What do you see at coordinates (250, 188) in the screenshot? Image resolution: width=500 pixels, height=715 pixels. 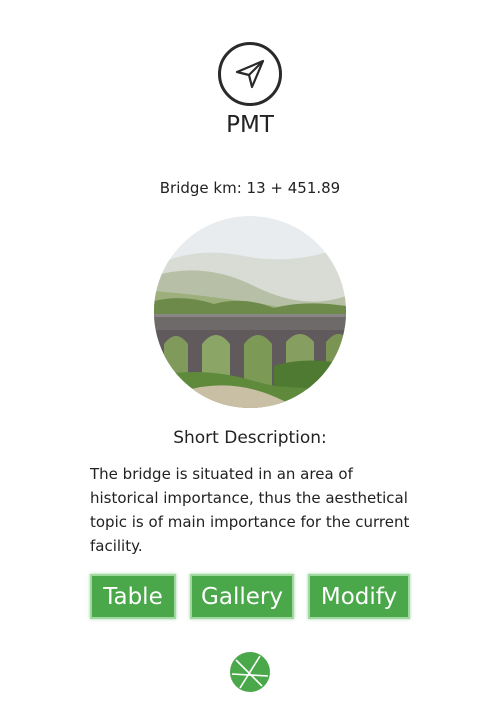 I see `bridge-km-label: Bridge km: 13 + 451.89` at bounding box center [250, 188].